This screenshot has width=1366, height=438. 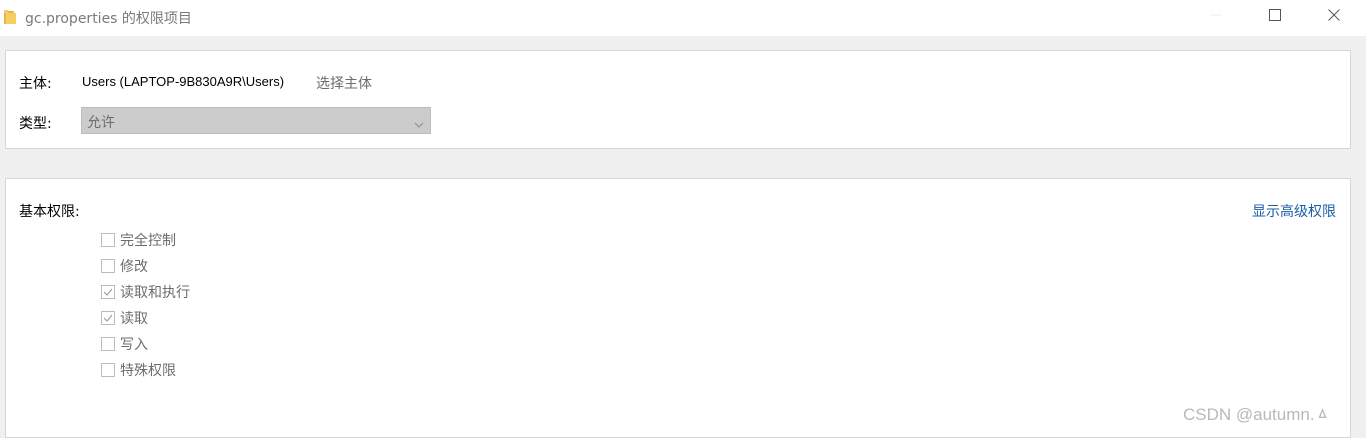 I want to click on permission-label: 写入, so click(x=134, y=345).